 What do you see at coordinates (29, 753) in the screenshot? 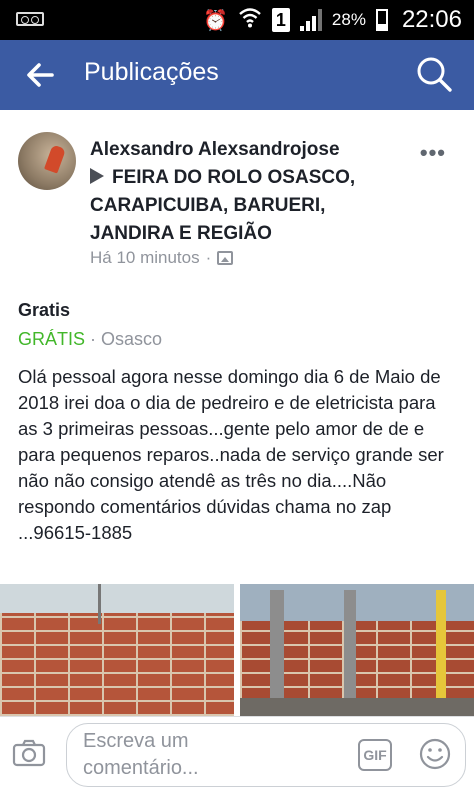
I see `camera-icon` at bounding box center [29, 753].